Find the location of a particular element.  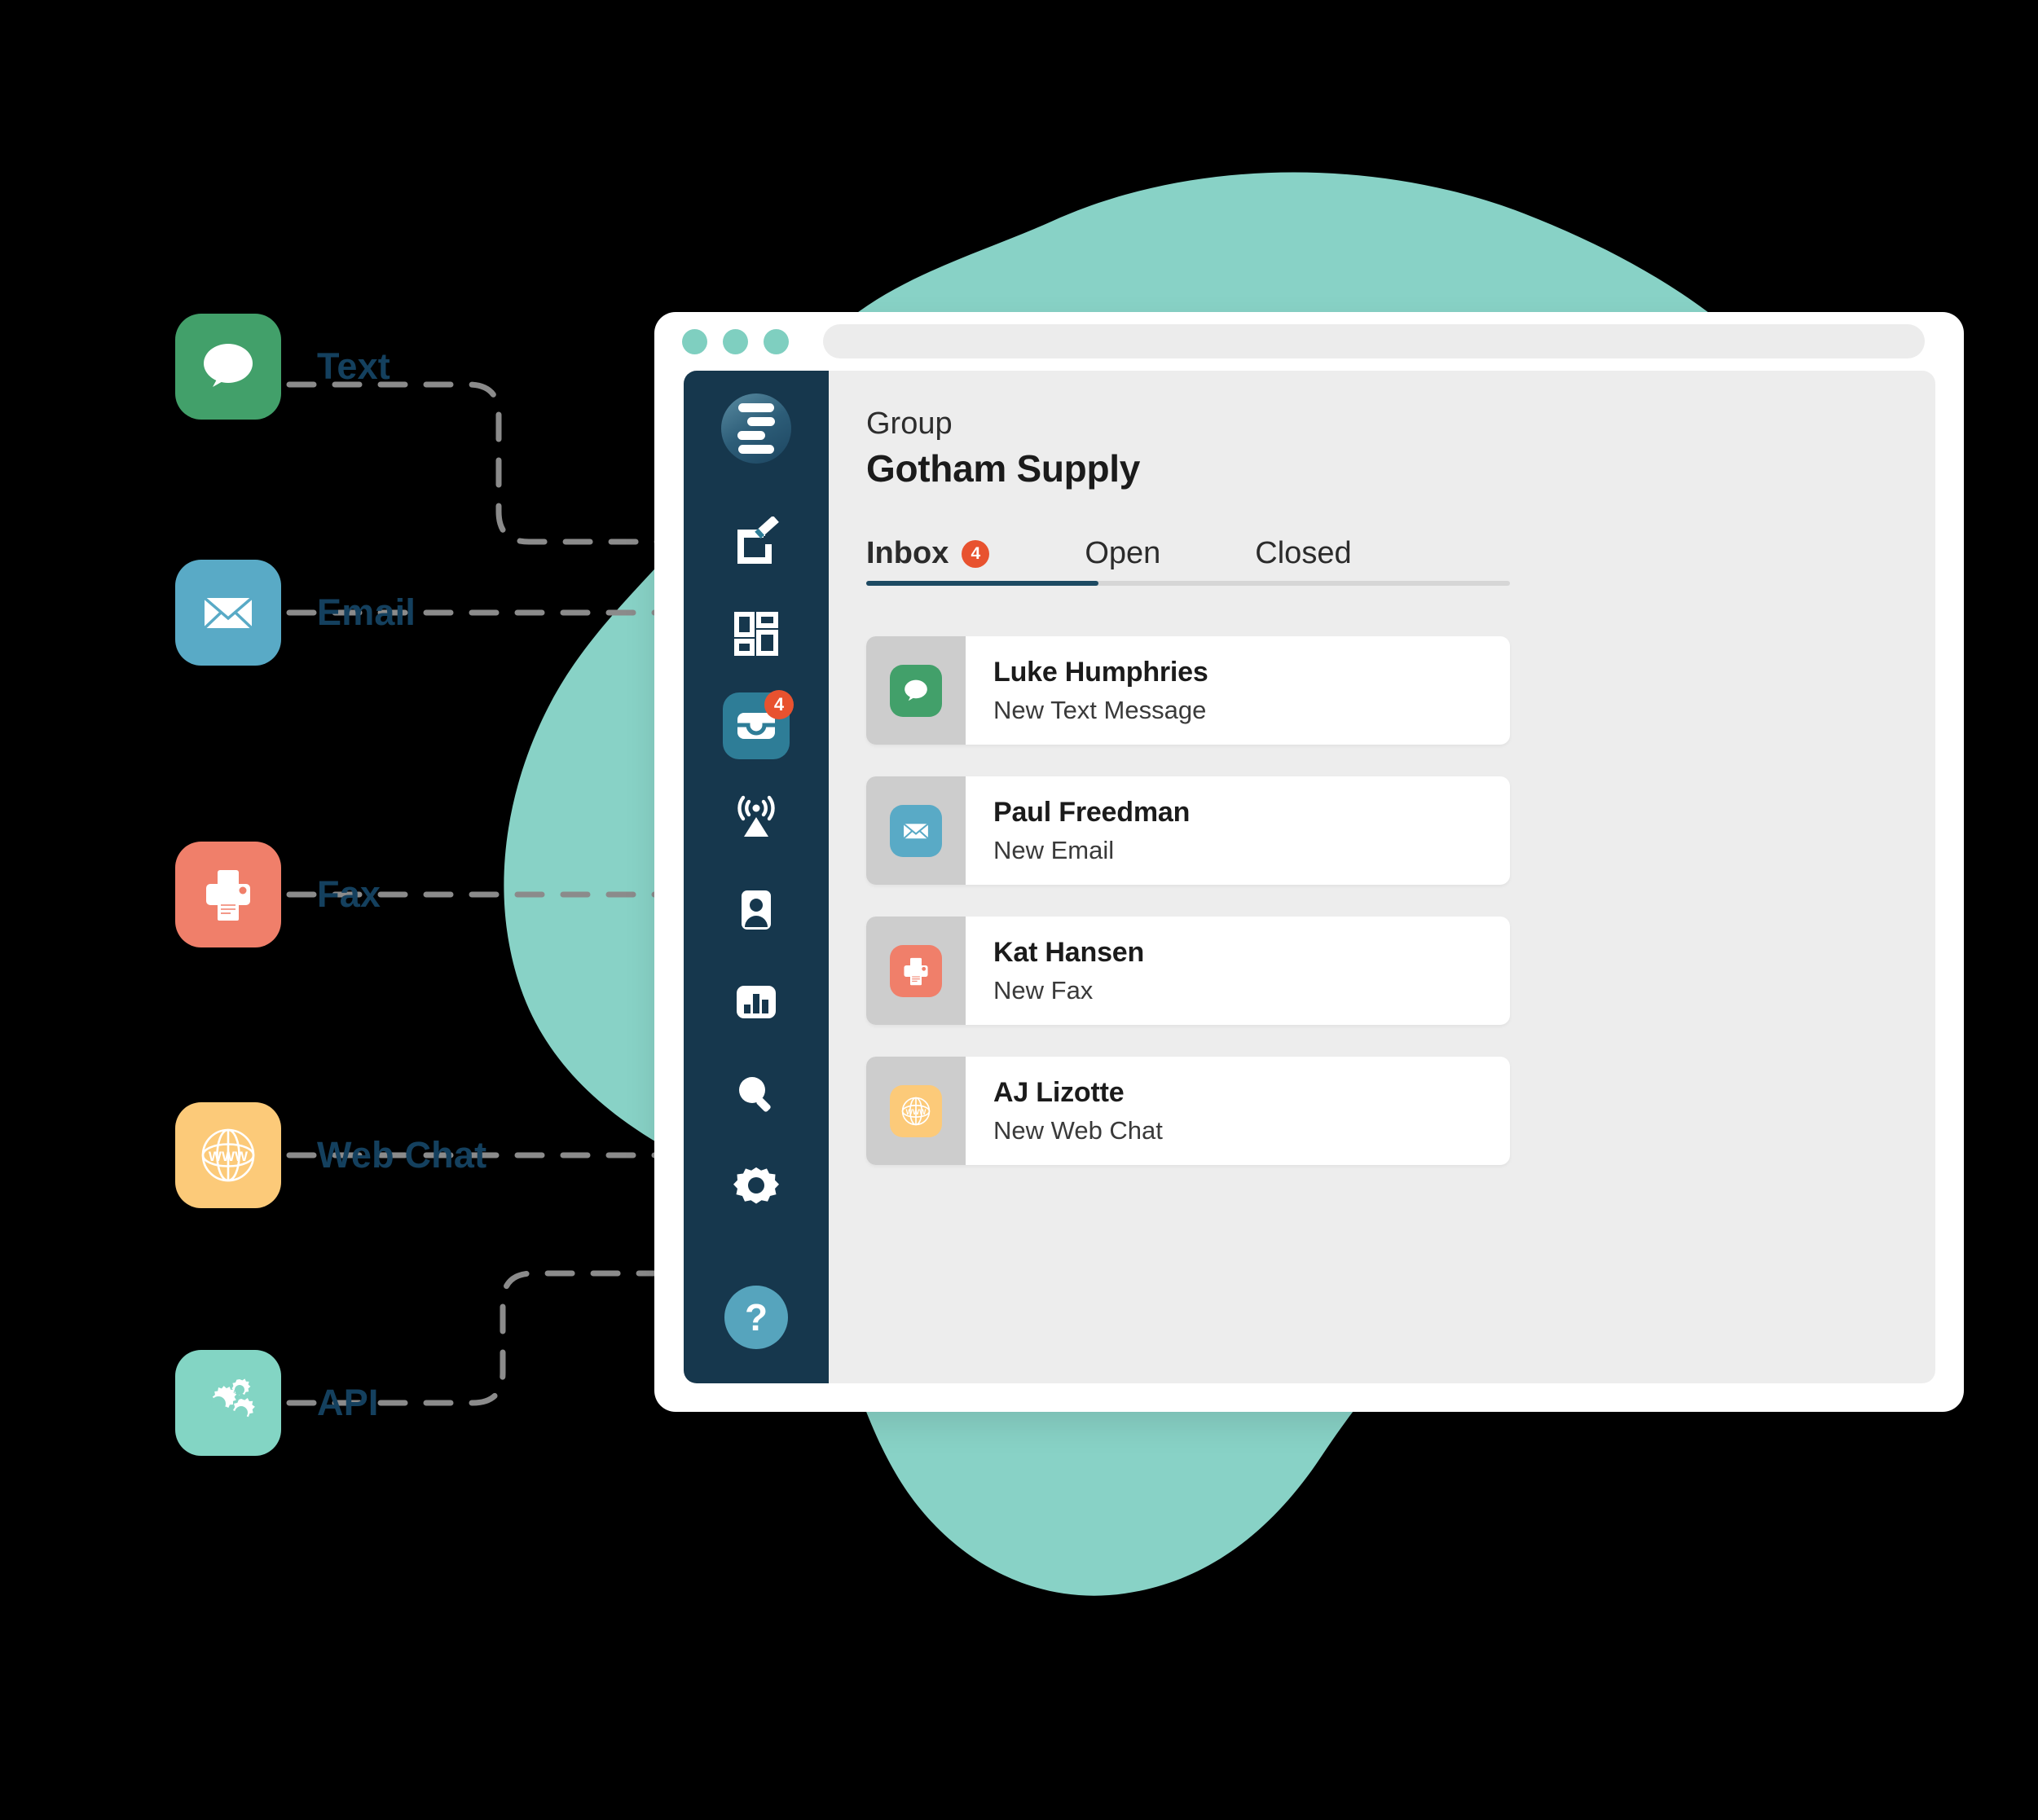

sidebar-item-broadcast is located at coordinates (756, 818).